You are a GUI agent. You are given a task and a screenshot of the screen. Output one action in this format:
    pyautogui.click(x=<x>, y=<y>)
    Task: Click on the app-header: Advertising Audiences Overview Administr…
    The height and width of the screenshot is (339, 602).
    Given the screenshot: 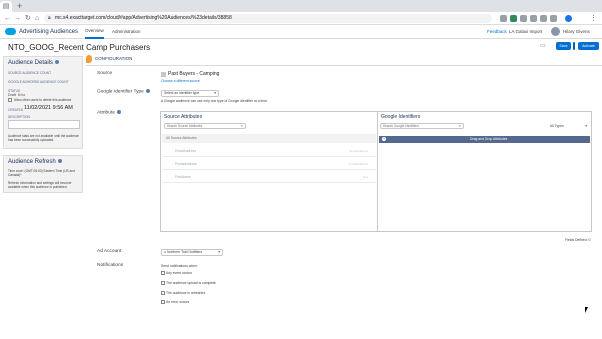 What is the action you would take?
    pyautogui.click(x=301, y=32)
    